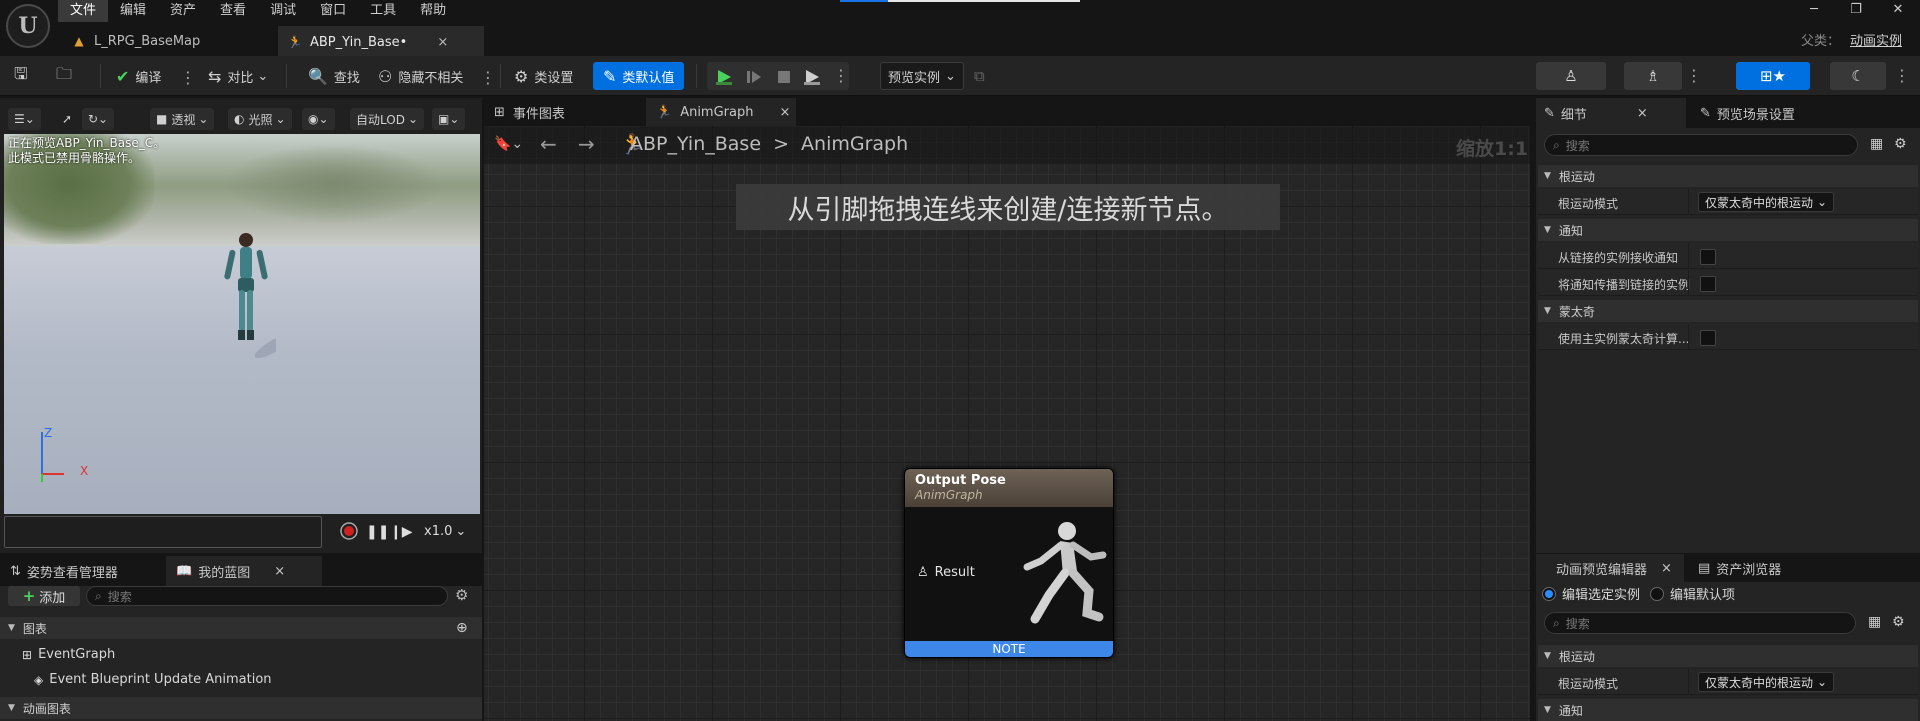  What do you see at coordinates (922, 76) in the screenshot?
I see `preview-instance-dropdown: 预览实例 ⌄` at bounding box center [922, 76].